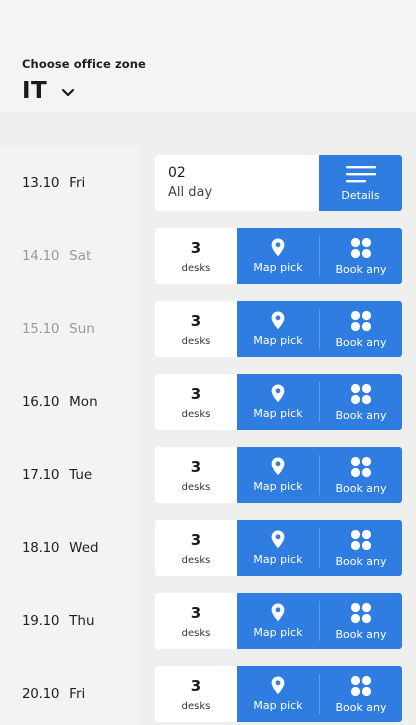  I want to click on date-weekday: Thu, so click(82, 621).